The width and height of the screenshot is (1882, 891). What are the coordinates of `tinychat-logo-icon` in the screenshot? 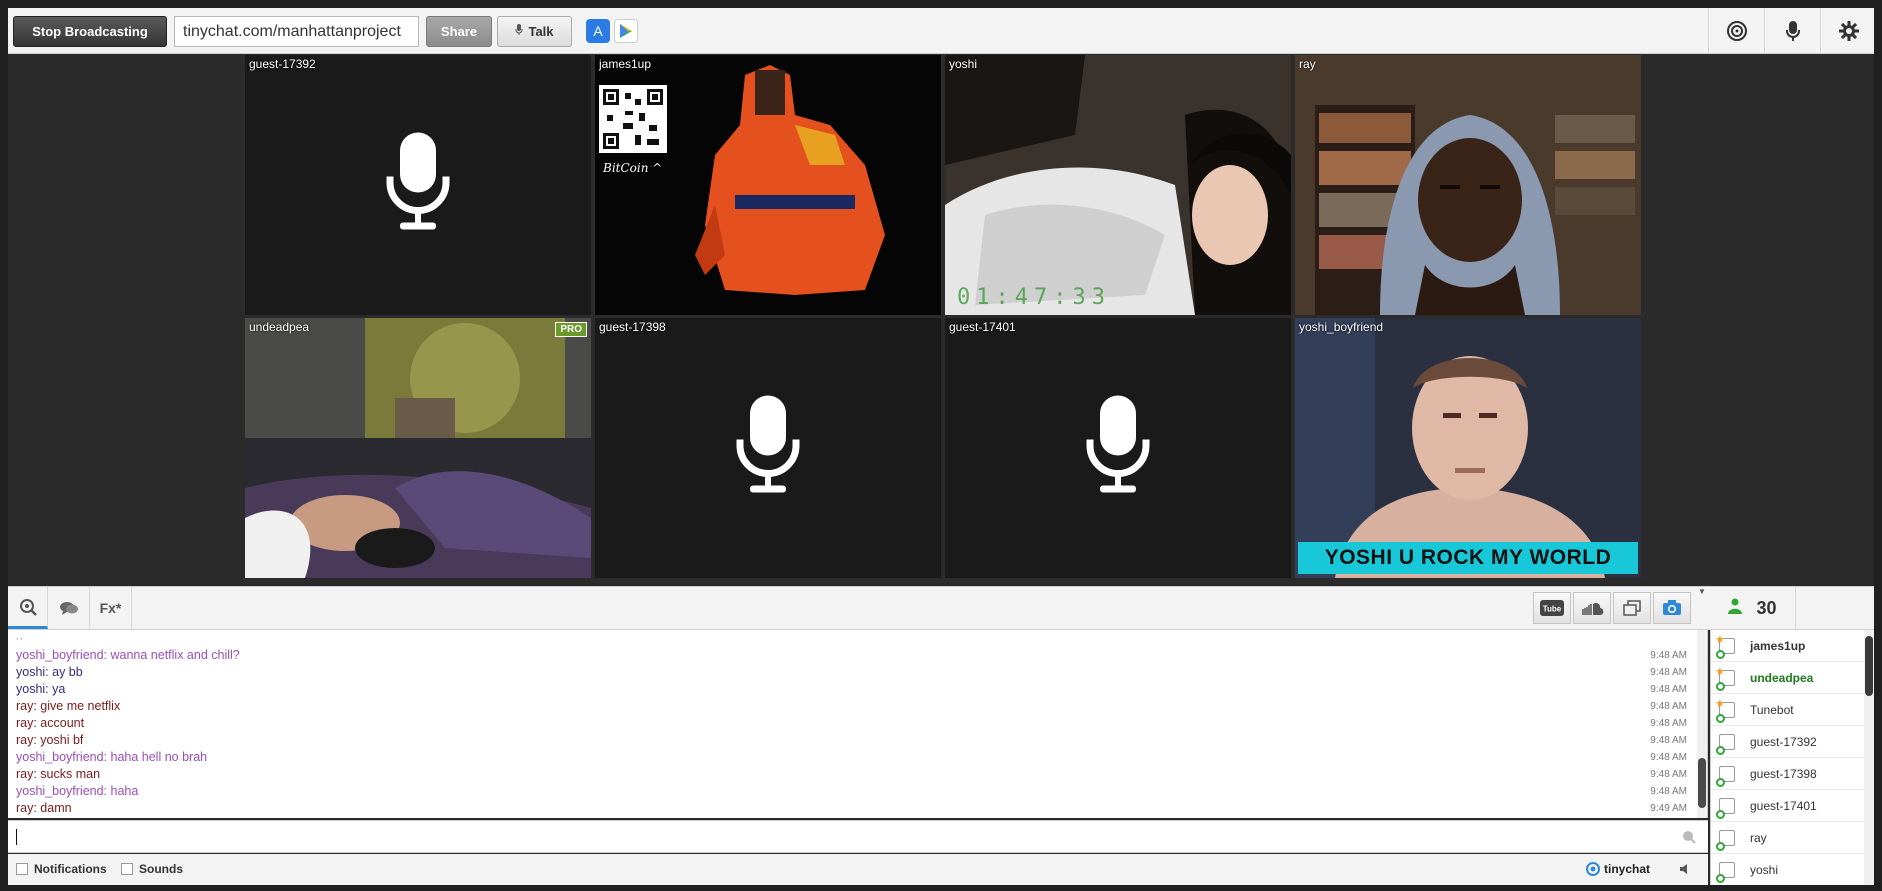 It's located at (1593, 869).